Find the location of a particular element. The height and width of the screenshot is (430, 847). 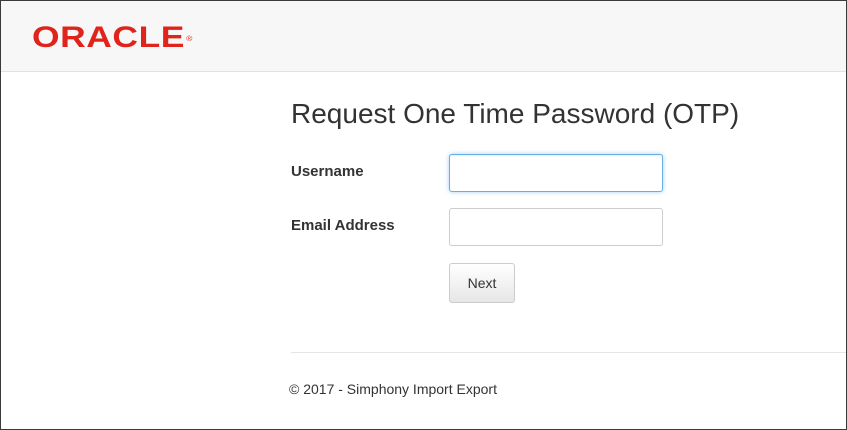

footer-copyright: © 2017 - Simphony Import Export is located at coordinates (393, 389).